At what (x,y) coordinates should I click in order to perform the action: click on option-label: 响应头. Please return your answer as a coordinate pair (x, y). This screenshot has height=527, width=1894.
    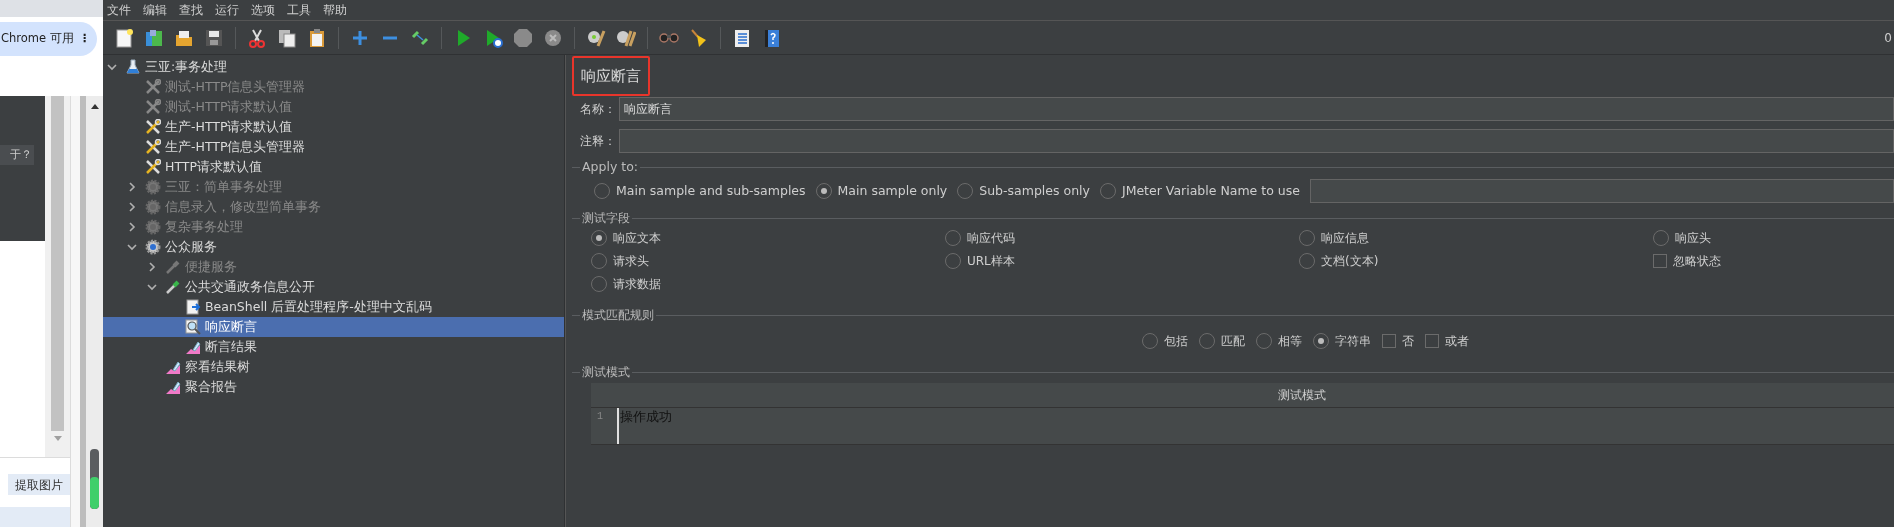
    Looking at the image, I should click on (1693, 238).